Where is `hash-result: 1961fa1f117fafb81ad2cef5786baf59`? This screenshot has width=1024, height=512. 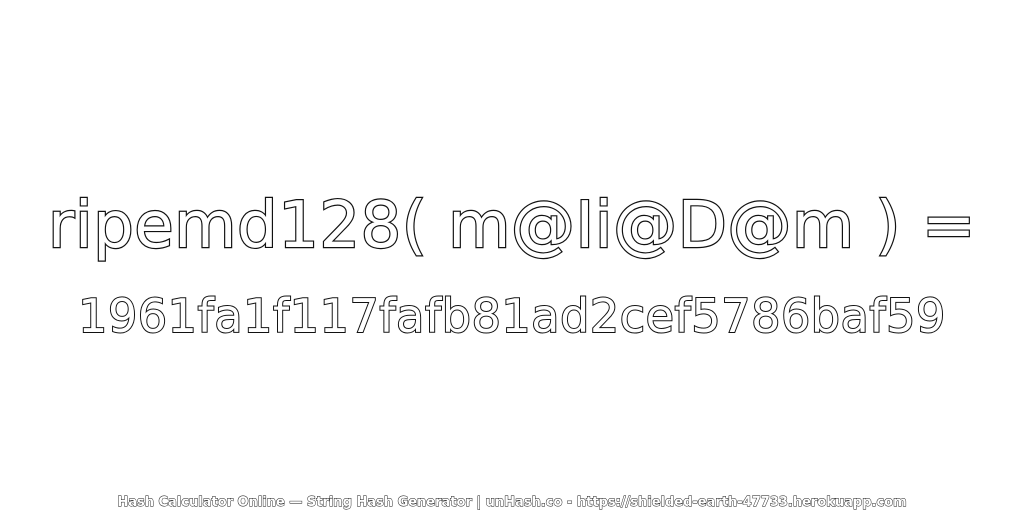
hash-result: 1961fa1f117fafb81ad2cef5786baf59 is located at coordinates (511, 316).